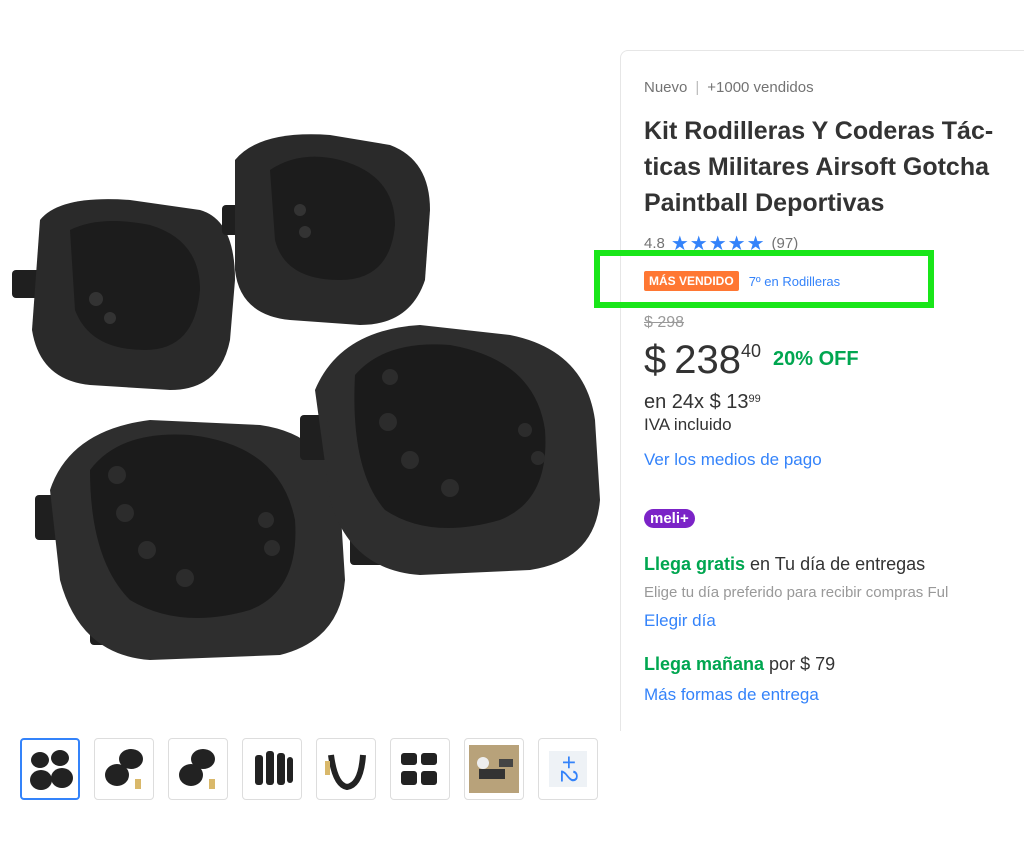 This screenshot has width=1024, height=855. I want to click on original-price: $ 298, so click(664, 322).